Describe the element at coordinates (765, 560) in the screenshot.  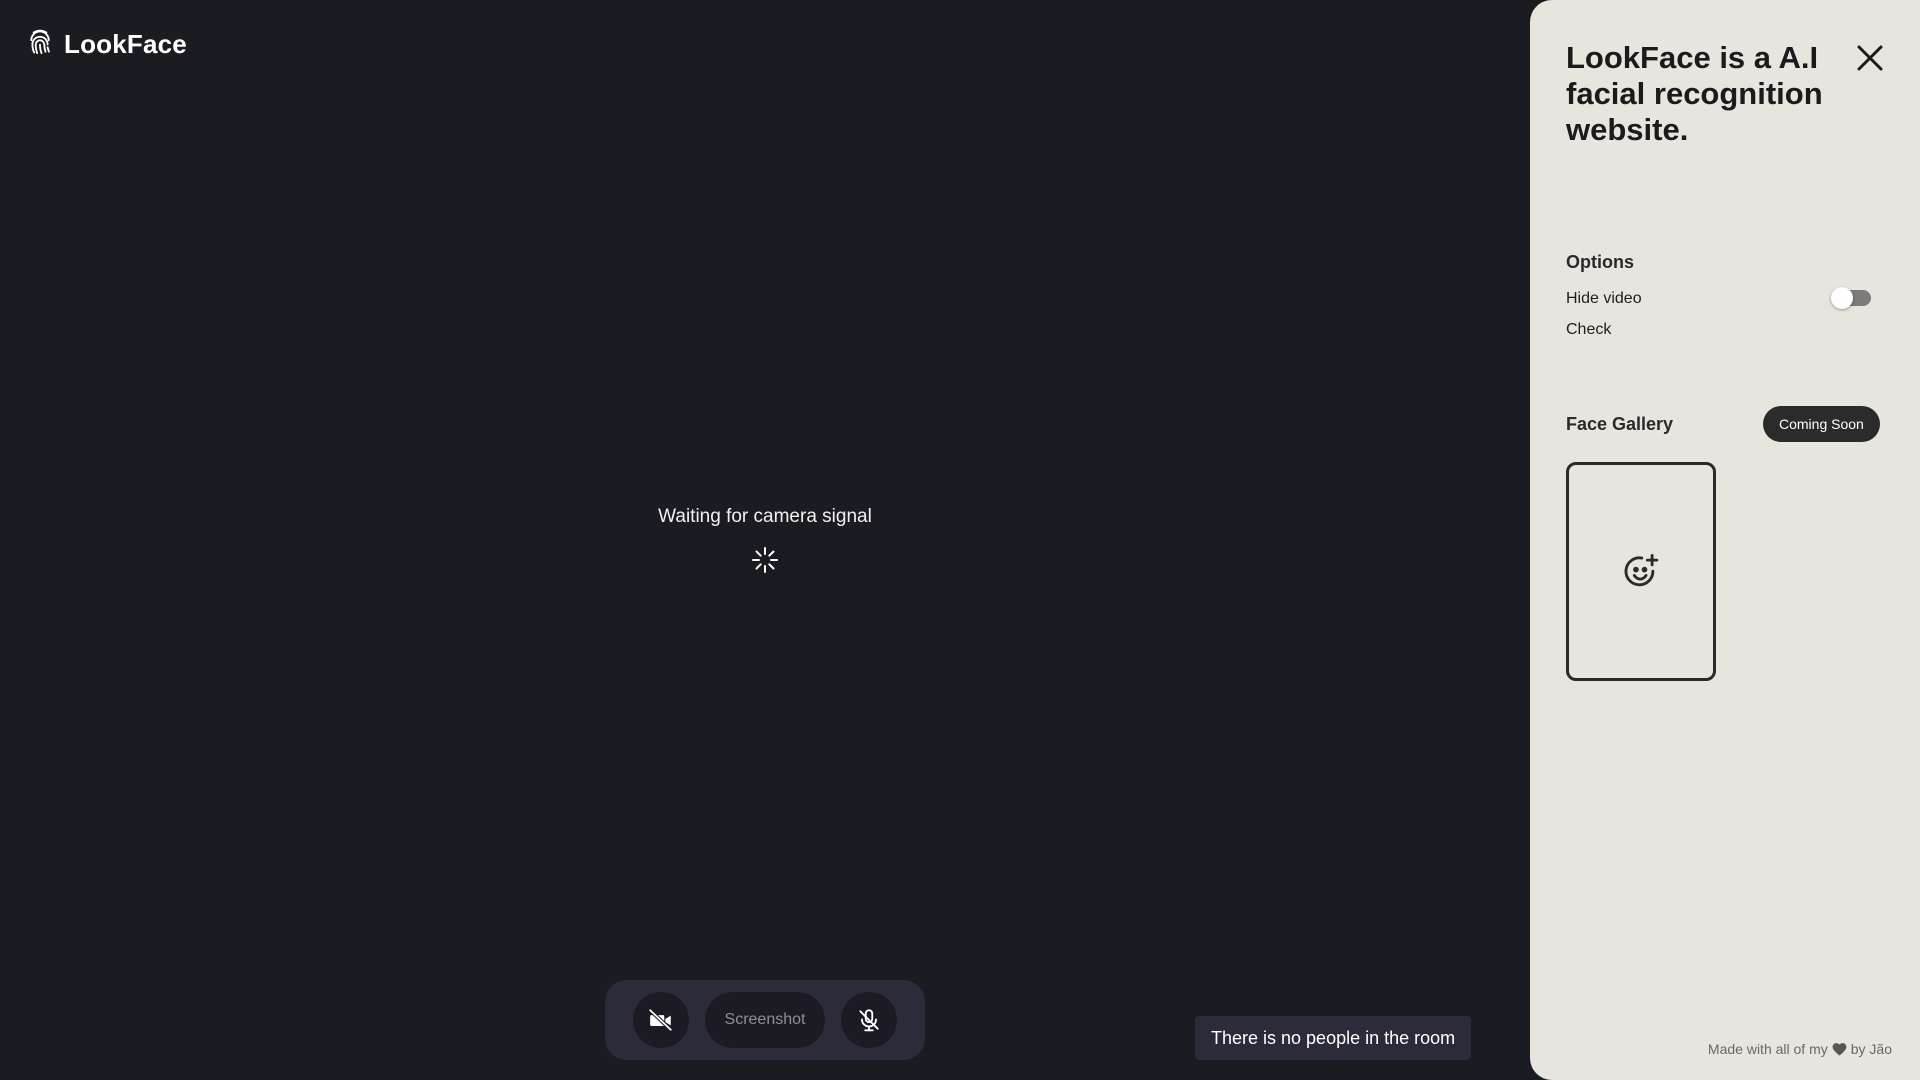
I see `spinner-icon` at that location.